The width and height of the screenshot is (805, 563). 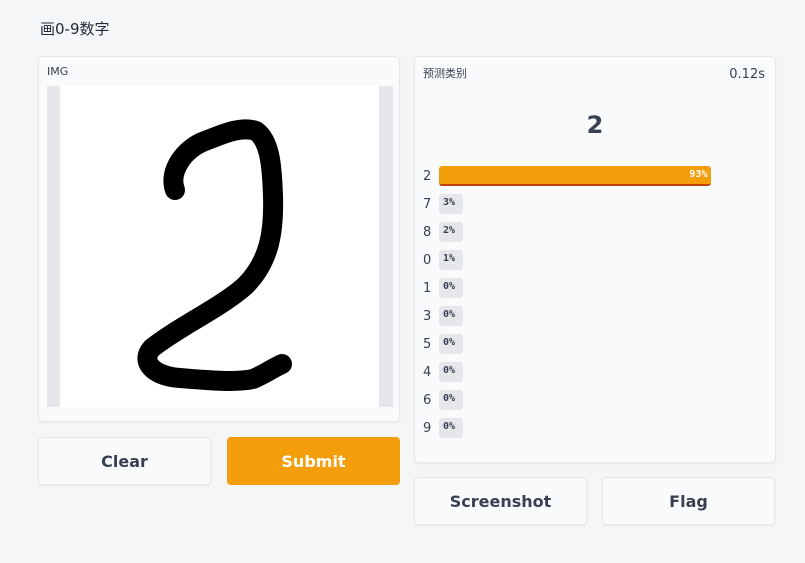 I want to click on prediction-row: 4 0%, so click(x=577, y=372).